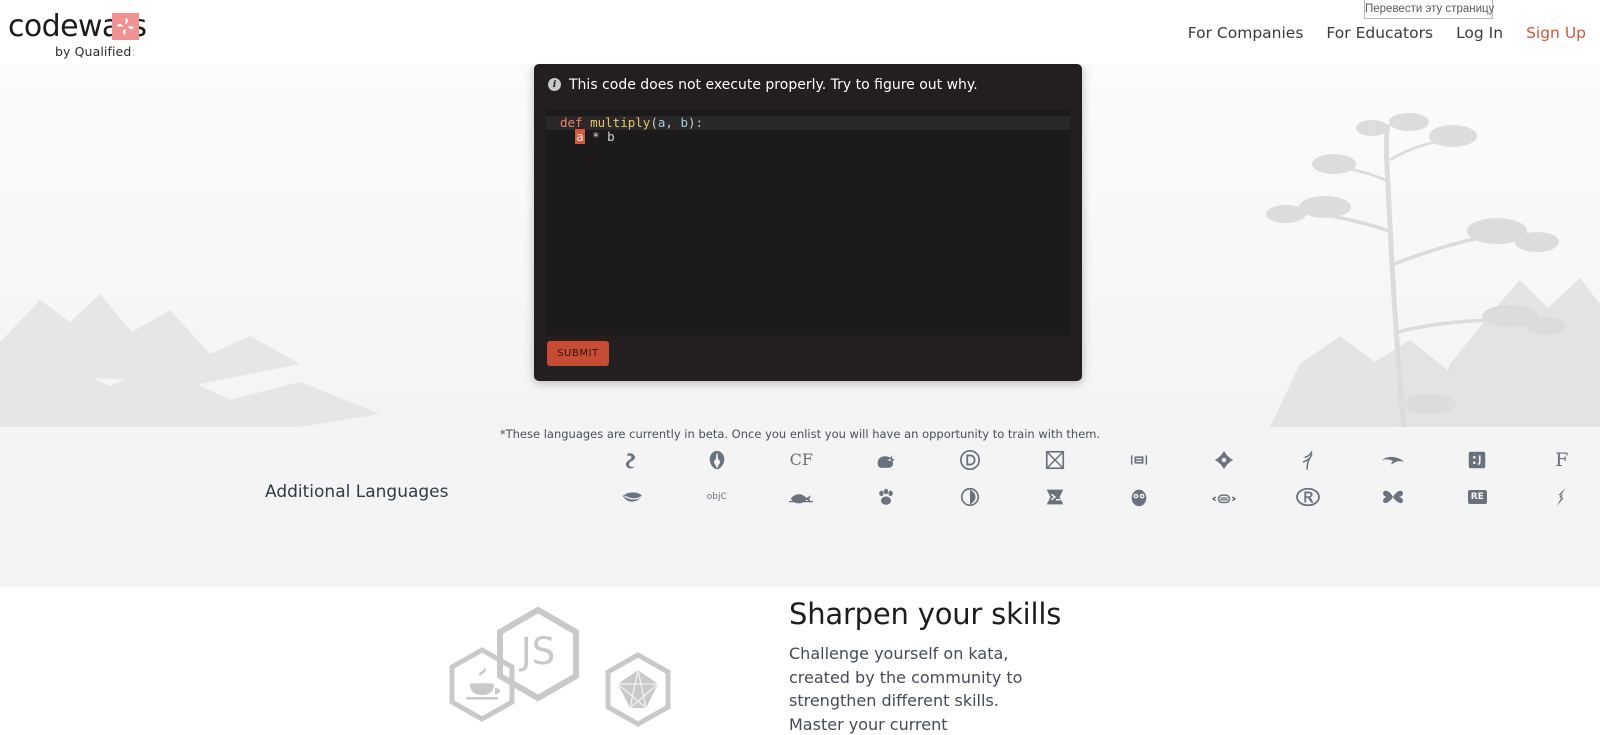 The width and height of the screenshot is (1600, 735). I want to click on solidity-icon, so click(1562, 497).